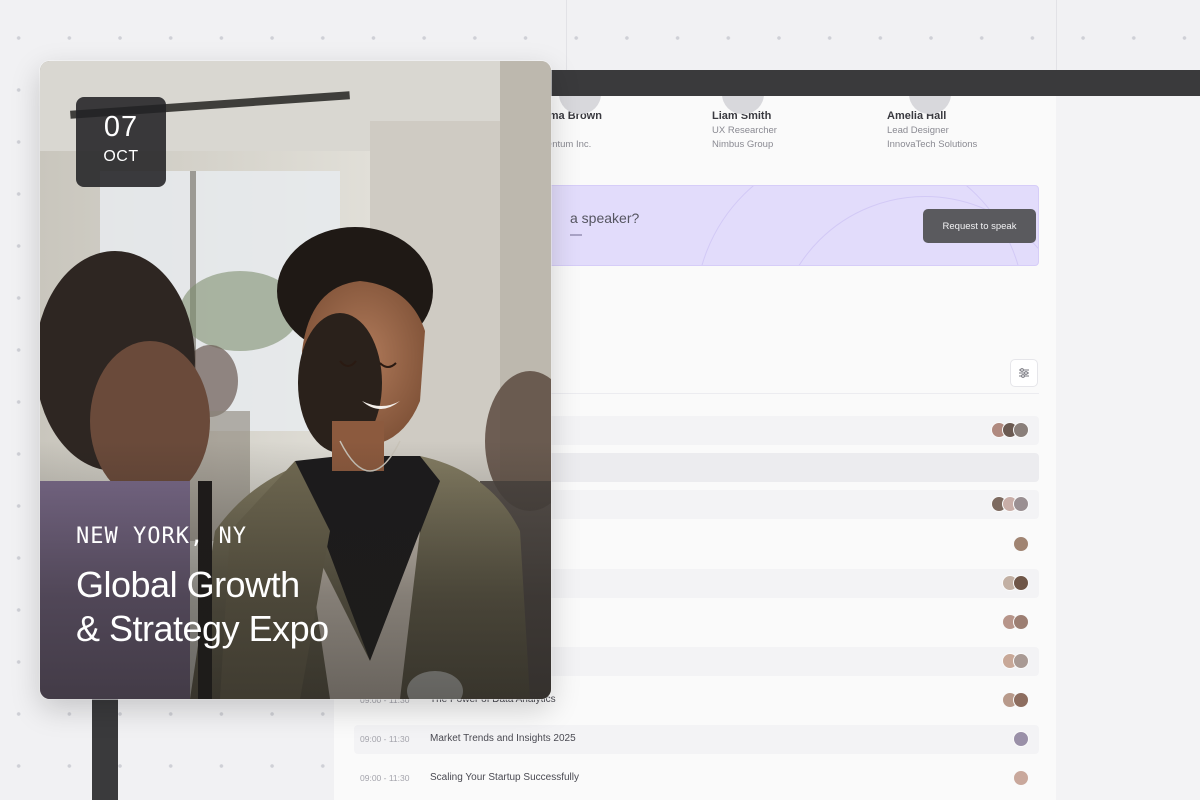  Describe the element at coordinates (744, 123) in the screenshot. I see `speaker-card: Liam Smith UX Researcher Nimbus Group` at that location.